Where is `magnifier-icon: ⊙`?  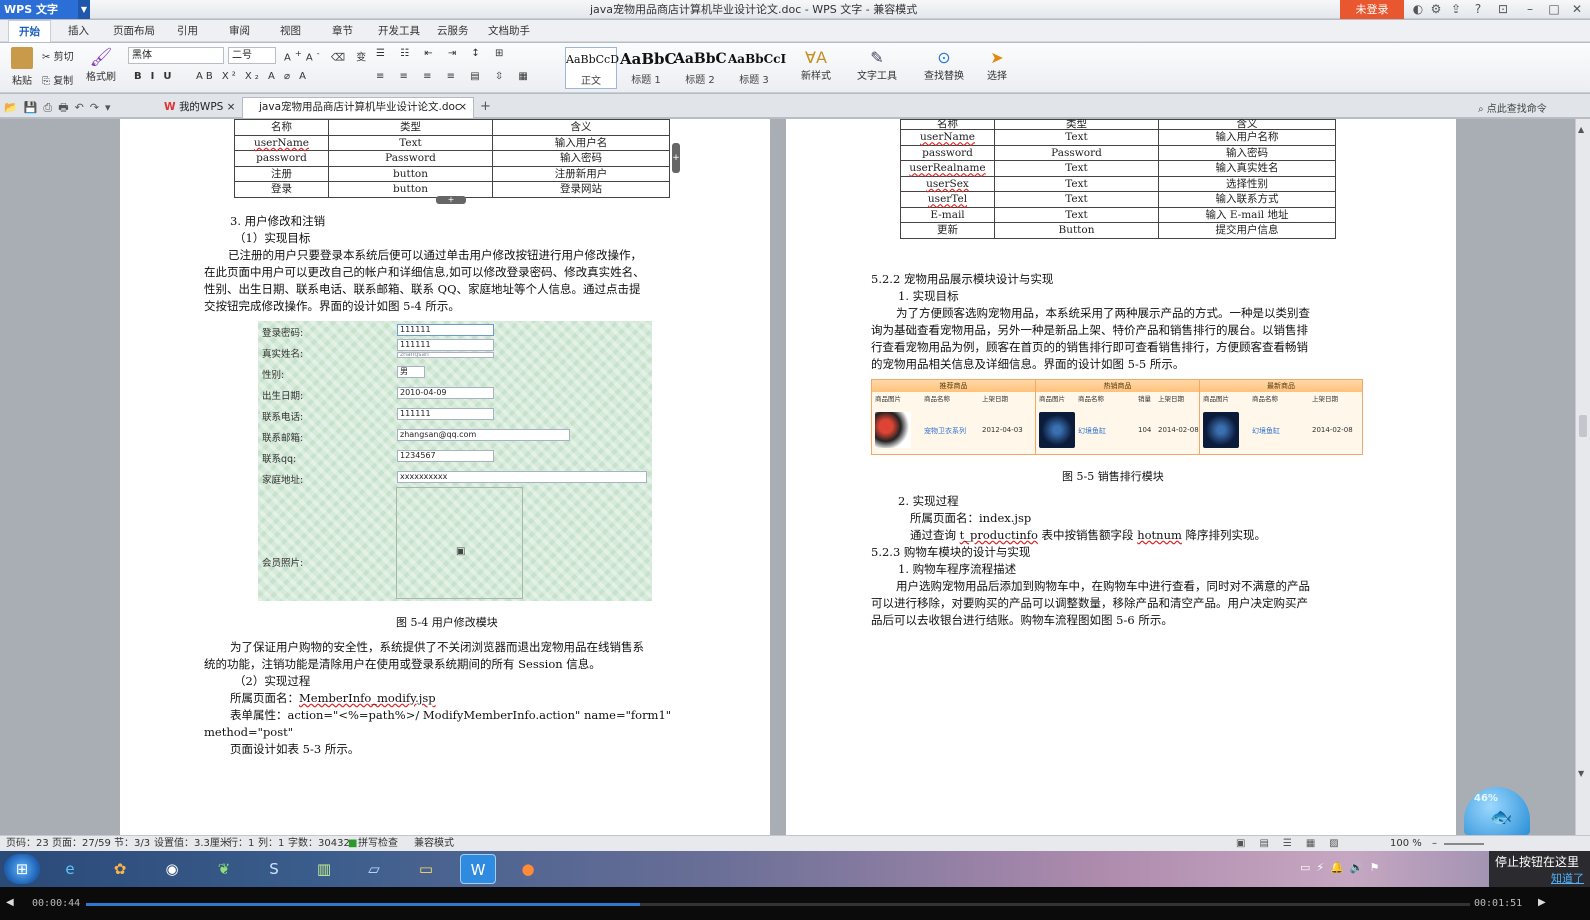 magnifier-icon: ⊙ is located at coordinates (944, 57).